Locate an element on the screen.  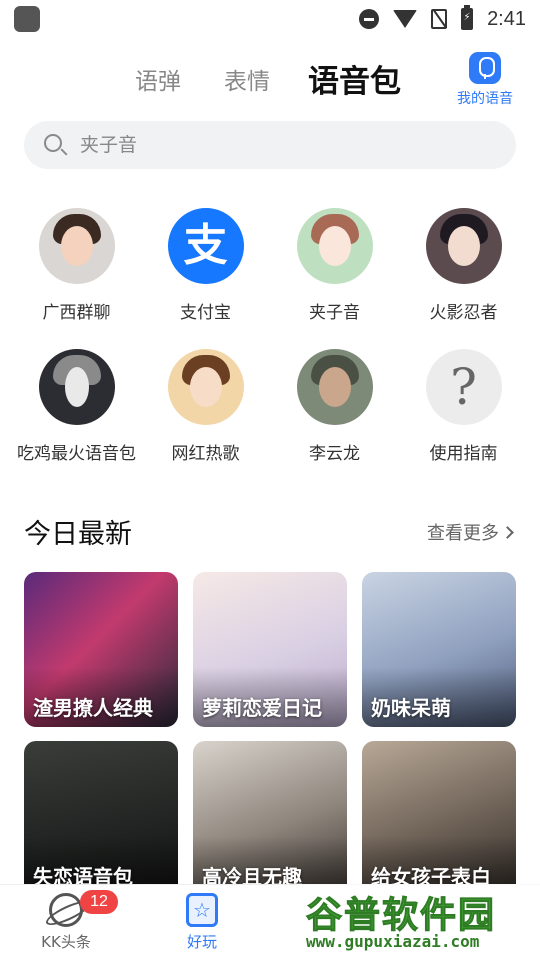
voice-pack-card: 给女孩子表白 is located at coordinates (439, 818).